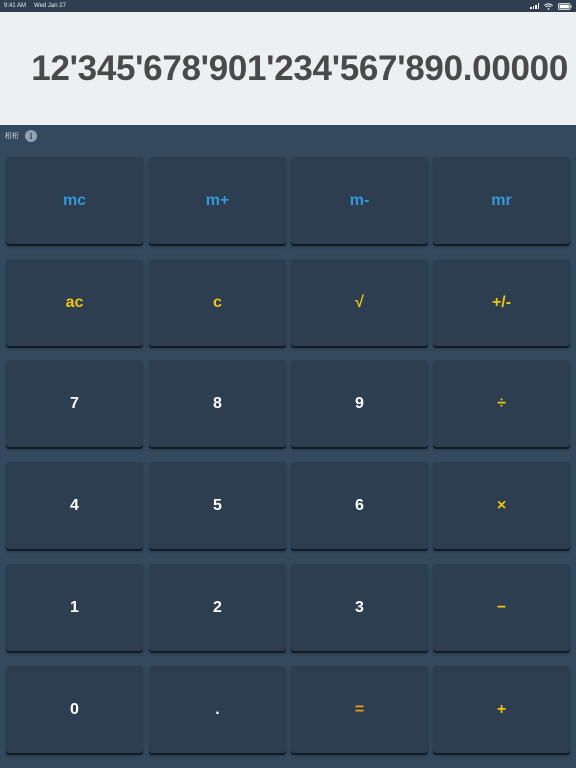 The width and height of the screenshot is (576, 768). Describe the element at coordinates (74, 607) in the screenshot. I see `digit-1-button: 1` at that location.